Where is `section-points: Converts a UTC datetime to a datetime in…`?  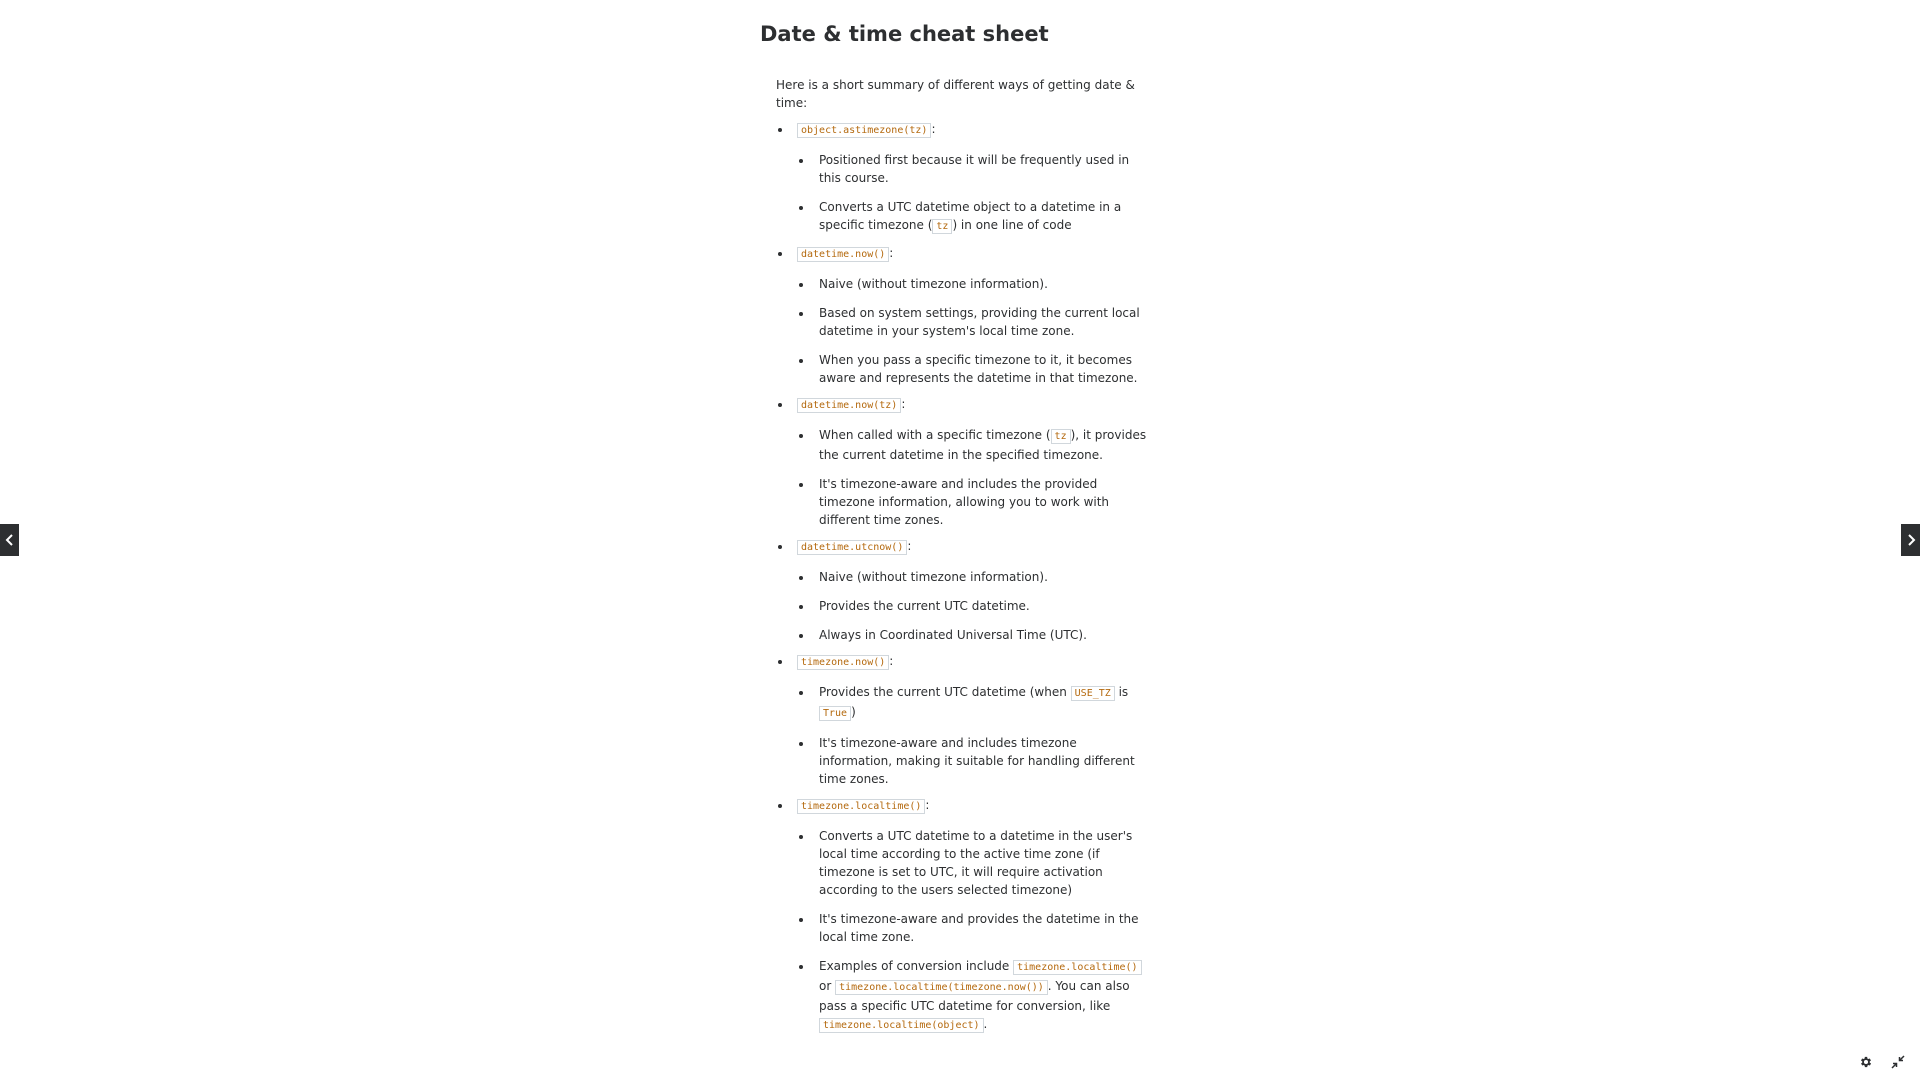 section-points: Converts a UTC datetime to a datetime in… is located at coordinates (978, 931).